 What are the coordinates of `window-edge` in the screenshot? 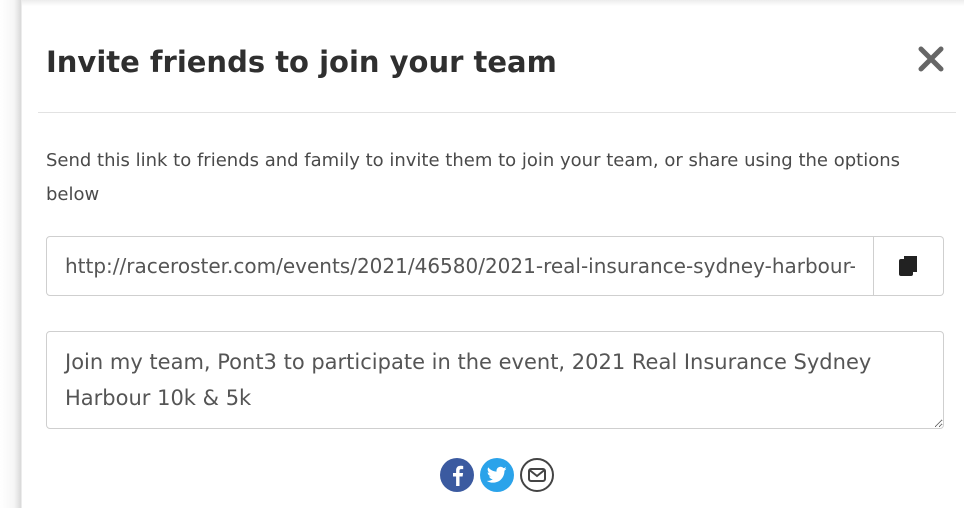 It's located at (11, 254).